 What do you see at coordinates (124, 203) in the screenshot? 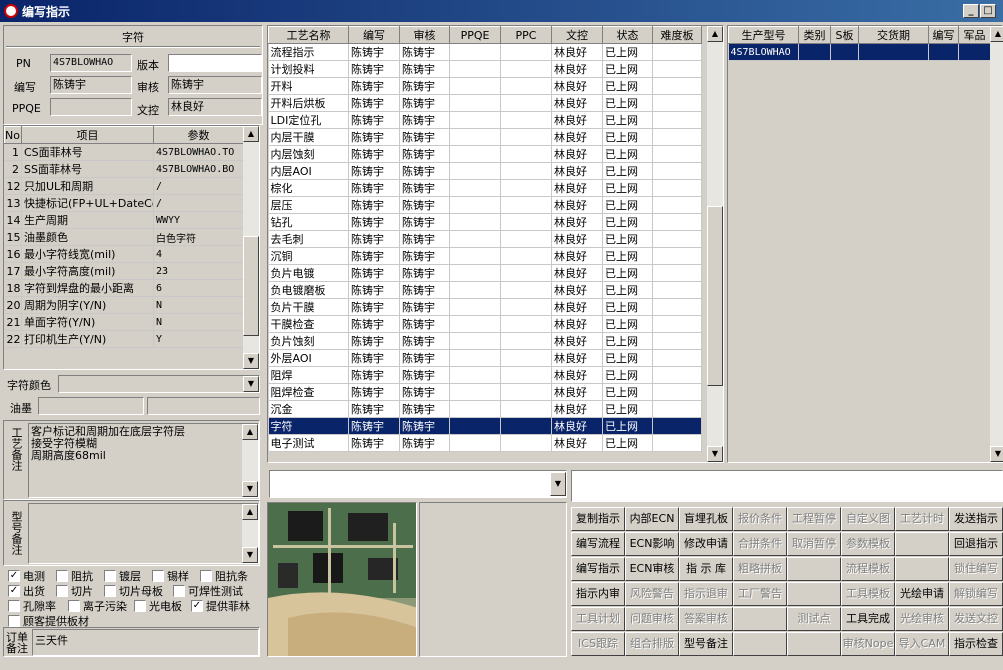
I see `param-row: 13 快捷标记(FP+UL+DateCo /` at bounding box center [124, 203].